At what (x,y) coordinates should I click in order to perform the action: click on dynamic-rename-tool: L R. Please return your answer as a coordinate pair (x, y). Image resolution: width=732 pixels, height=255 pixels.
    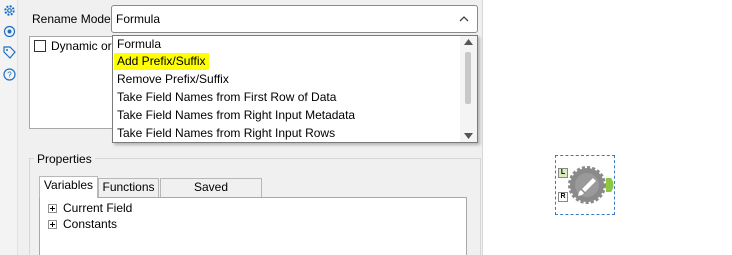
    Looking at the image, I should click on (585, 185).